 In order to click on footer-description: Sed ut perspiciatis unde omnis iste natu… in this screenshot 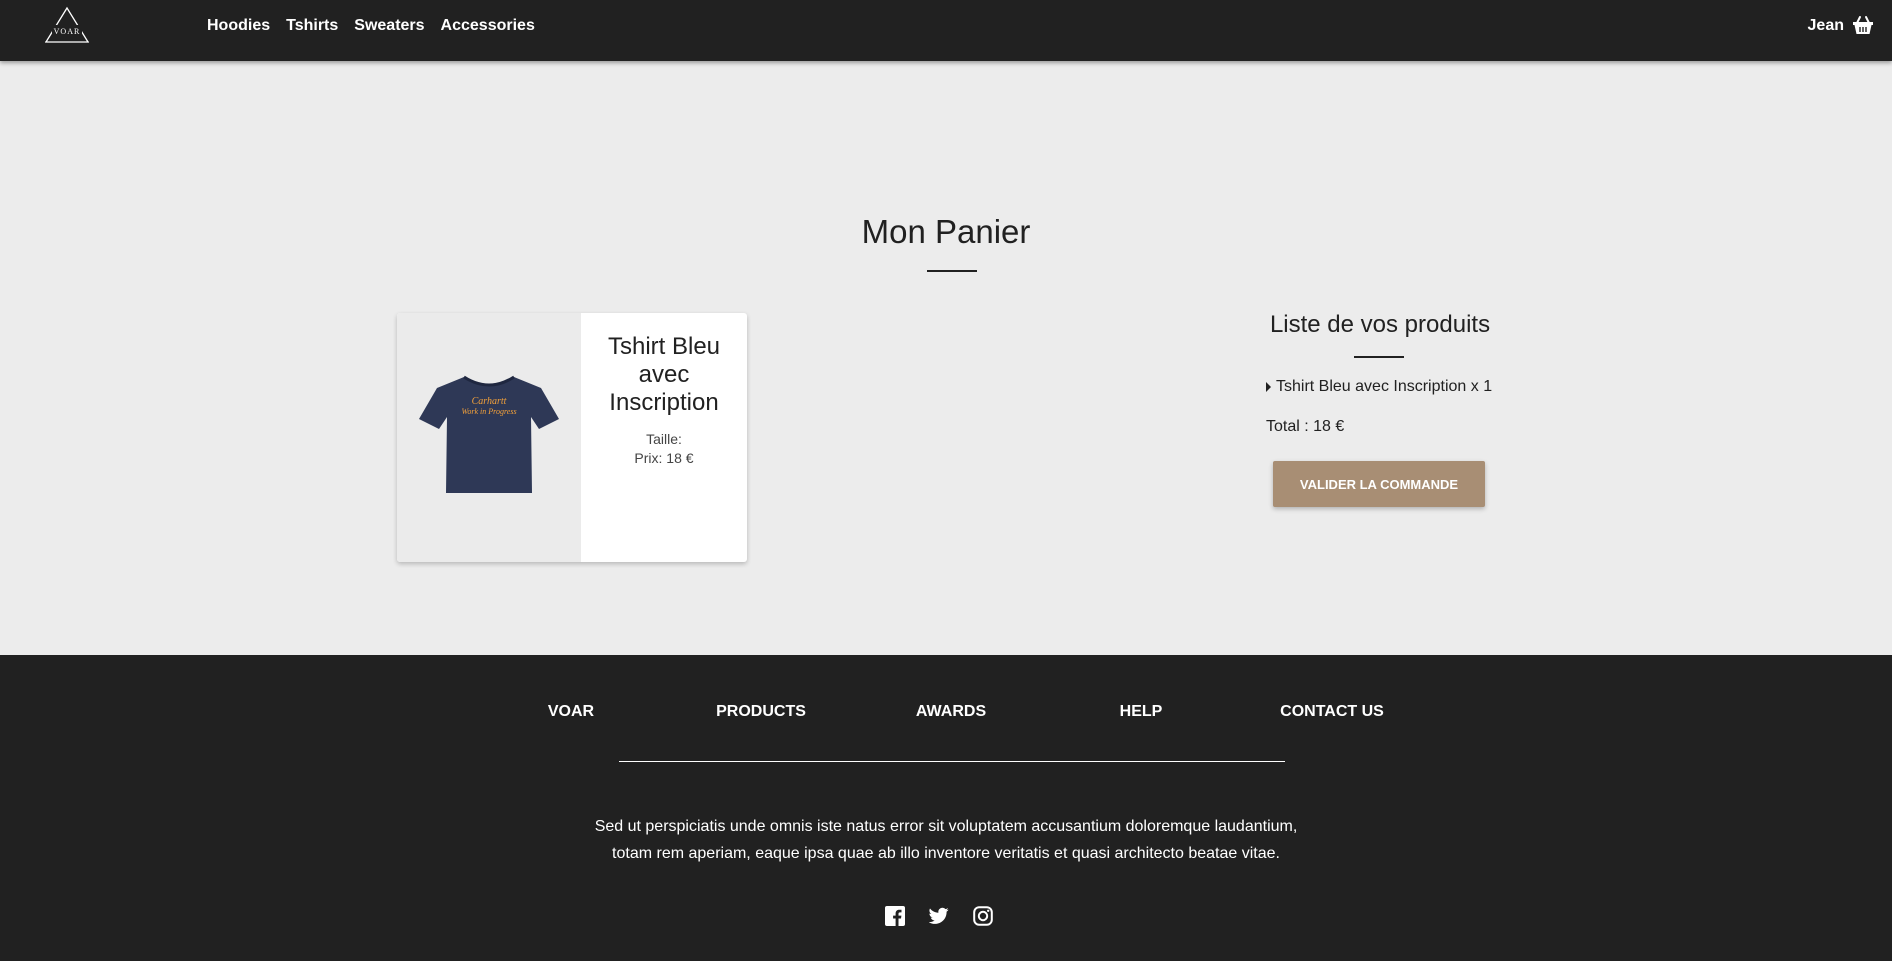, I will do `click(946, 840)`.